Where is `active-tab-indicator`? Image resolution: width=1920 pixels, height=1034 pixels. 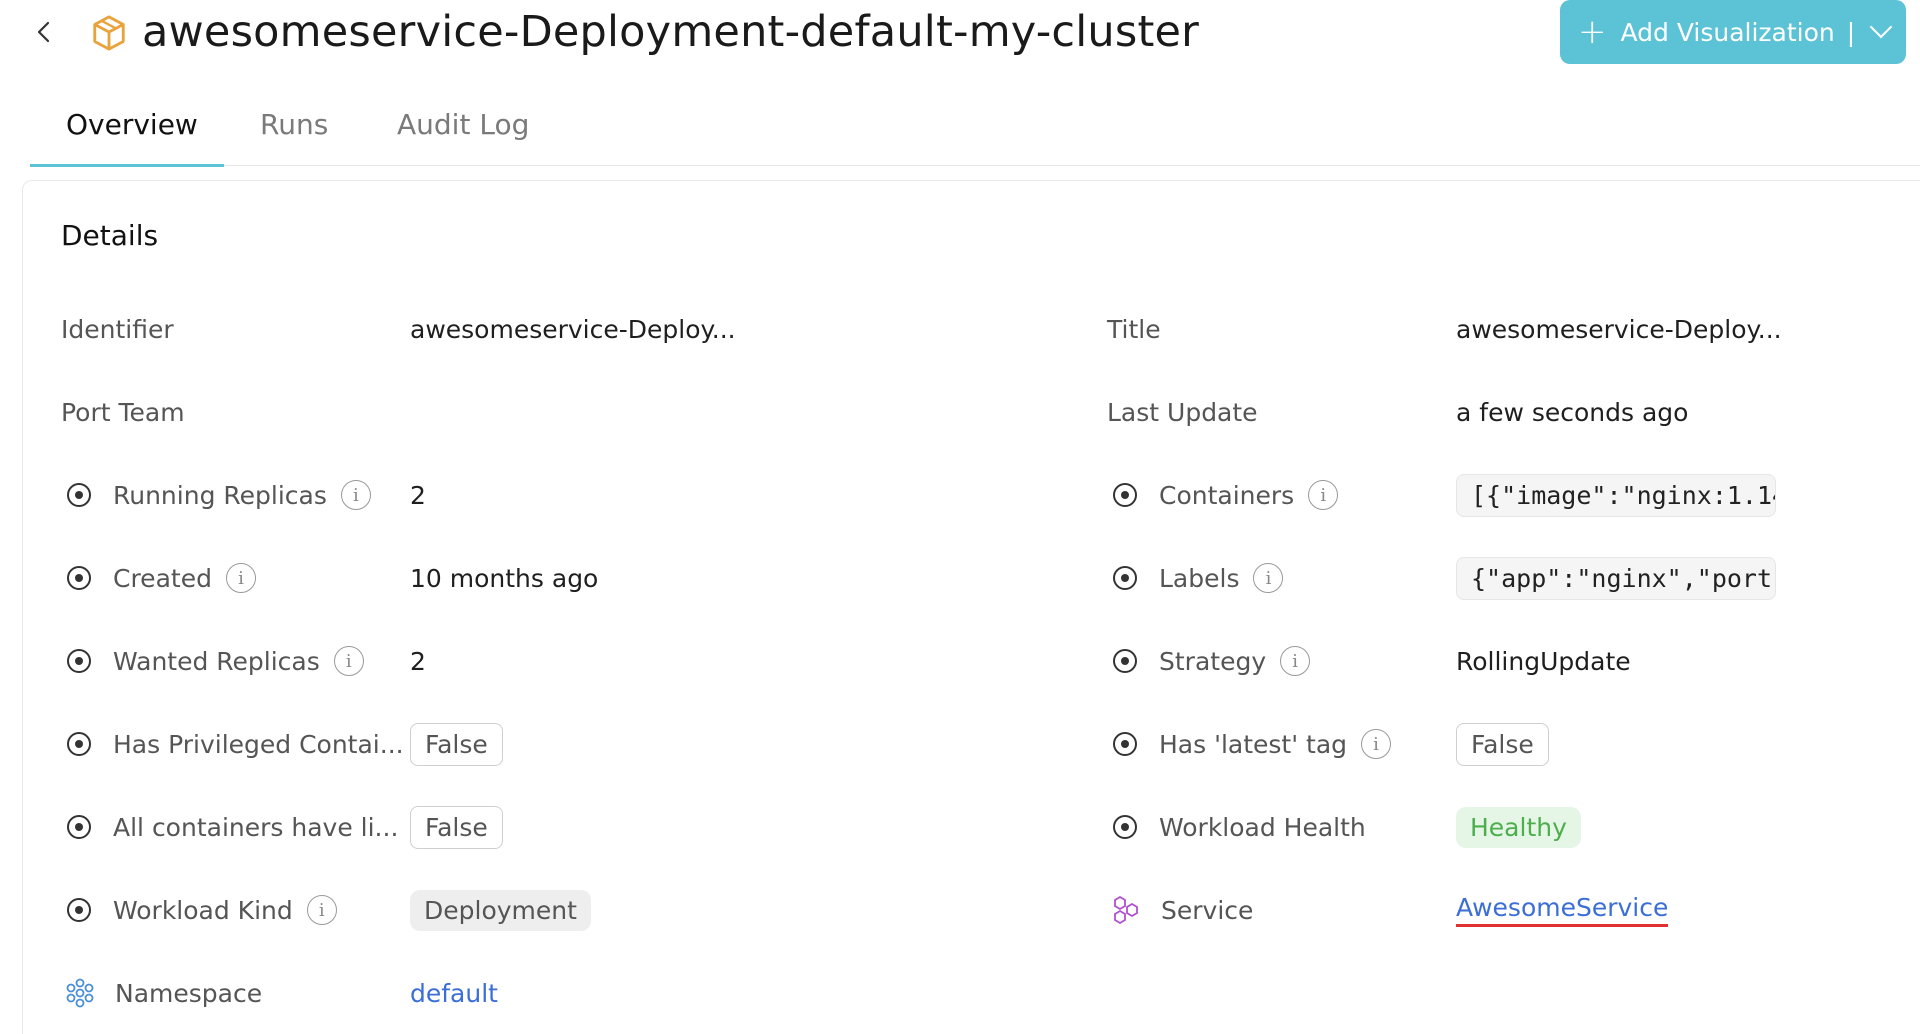
active-tab-indicator is located at coordinates (127, 165).